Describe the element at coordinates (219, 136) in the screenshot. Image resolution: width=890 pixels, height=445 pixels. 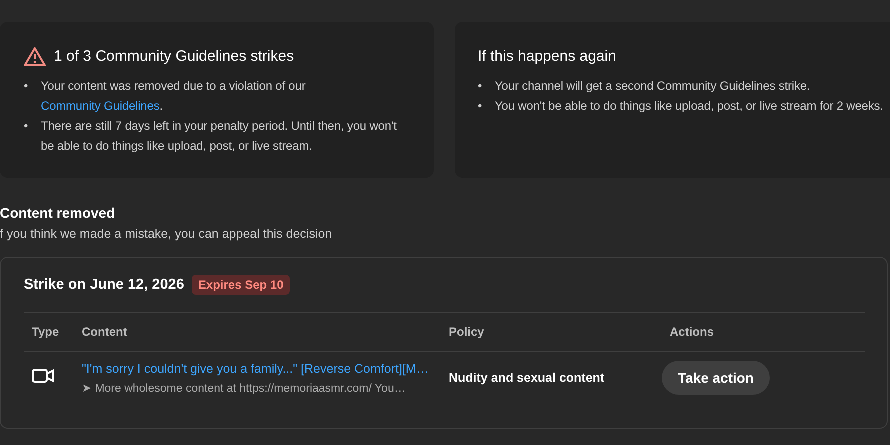
I see `bullet-text: There are still 7 days left in your penalty period. Until then, you won't be able to do things like upload, post, or live stream.` at that location.